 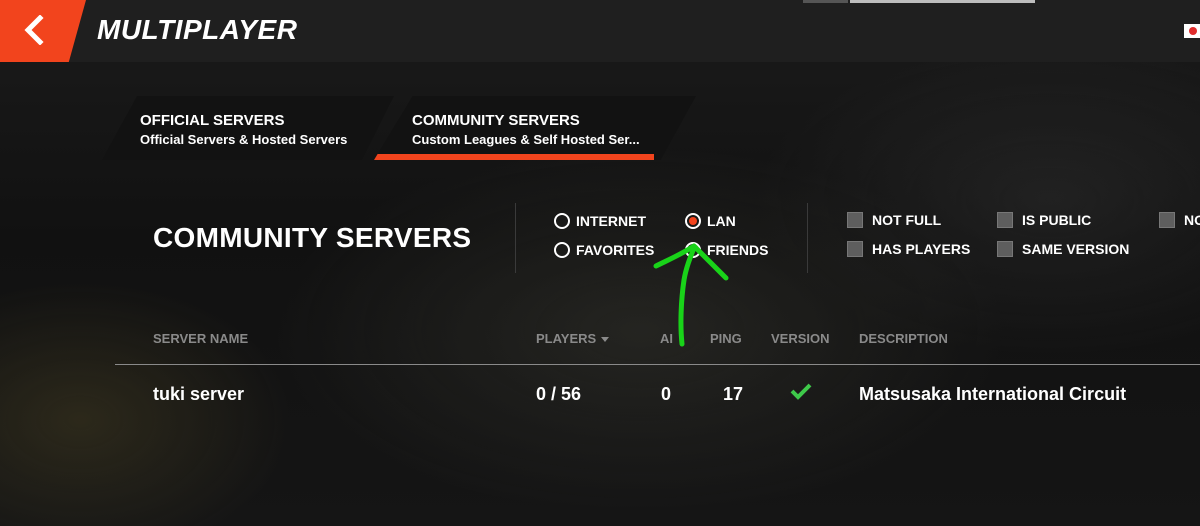 What do you see at coordinates (993, 394) in the screenshot?
I see `description-cell: Matsusaka International Circuit` at bounding box center [993, 394].